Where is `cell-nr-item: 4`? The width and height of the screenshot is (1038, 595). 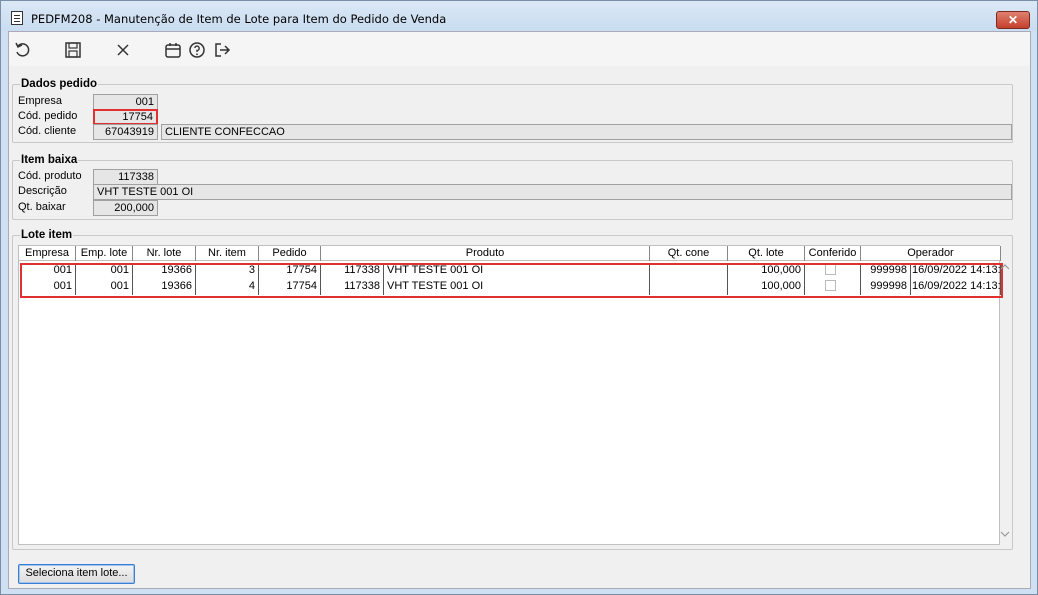 cell-nr-item: 4 is located at coordinates (227, 287).